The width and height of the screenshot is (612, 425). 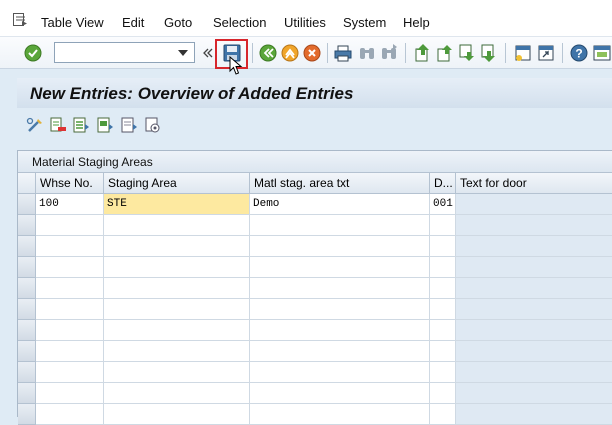 What do you see at coordinates (467, 53) in the screenshot?
I see `next-page-icon` at bounding box center [467, 53].